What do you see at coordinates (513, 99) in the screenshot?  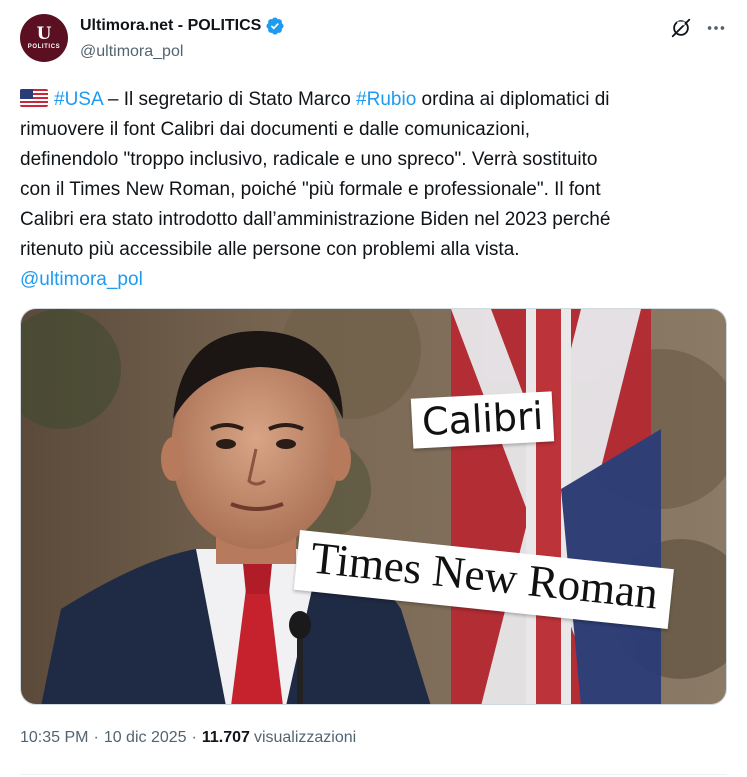 I see `tweet-text-segment: ordina ai diplomatici di` at bounding box center [513, 99].